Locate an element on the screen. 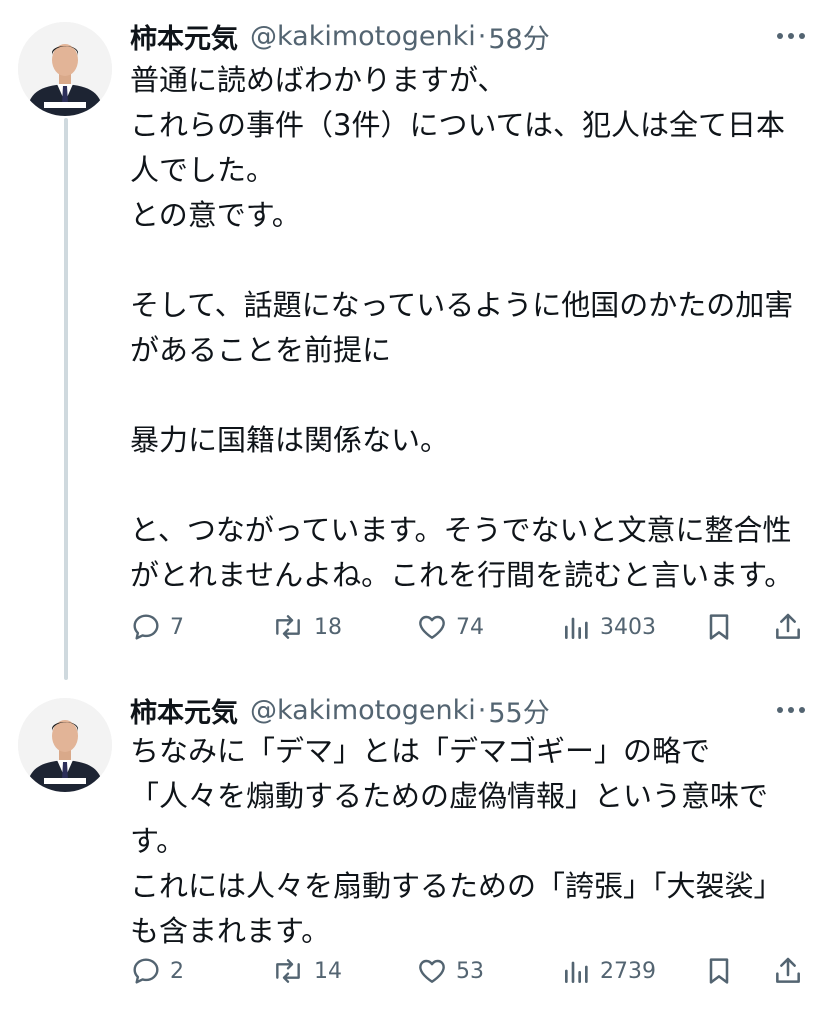 The width and height of the screenshot is (828, 1011). retweet-button: 18 is located at coordinates (306, 627).